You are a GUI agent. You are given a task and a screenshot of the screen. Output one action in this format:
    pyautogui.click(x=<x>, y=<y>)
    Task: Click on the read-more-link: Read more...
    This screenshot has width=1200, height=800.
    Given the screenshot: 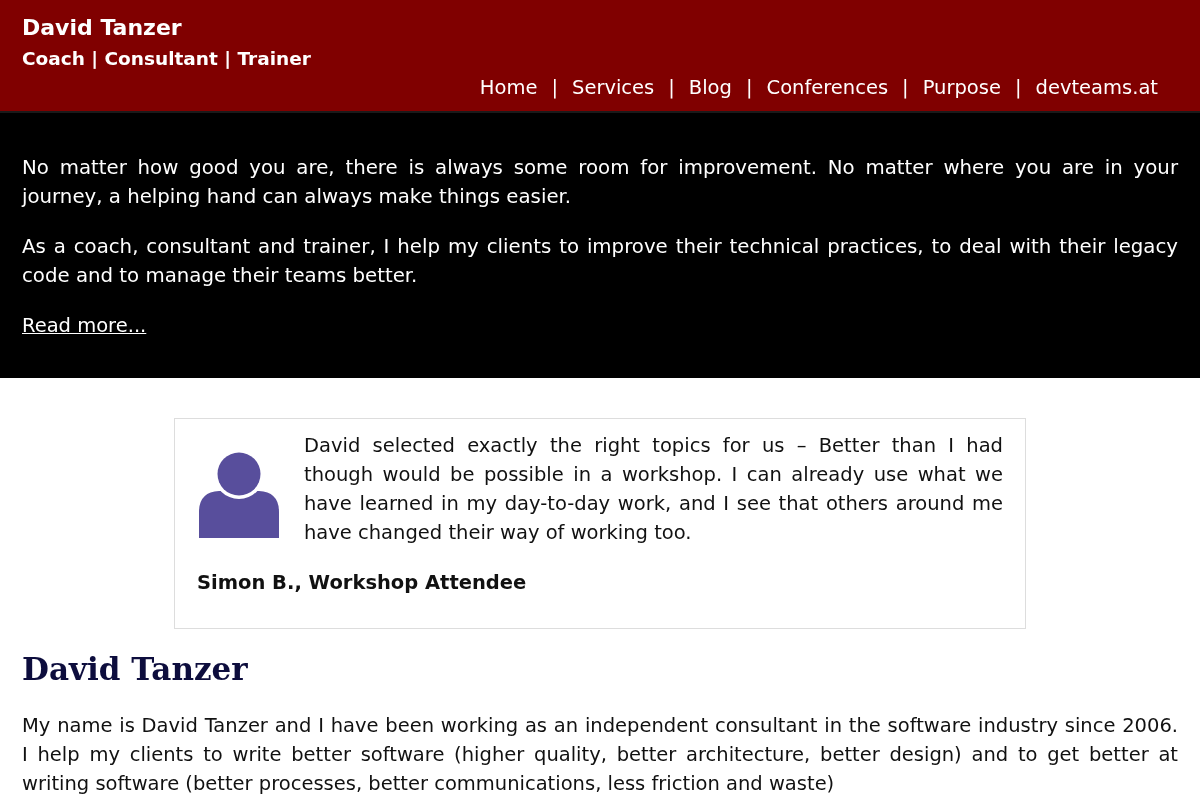 What is the action you would take?
    pyautogui.click(x=84, y=325)
    